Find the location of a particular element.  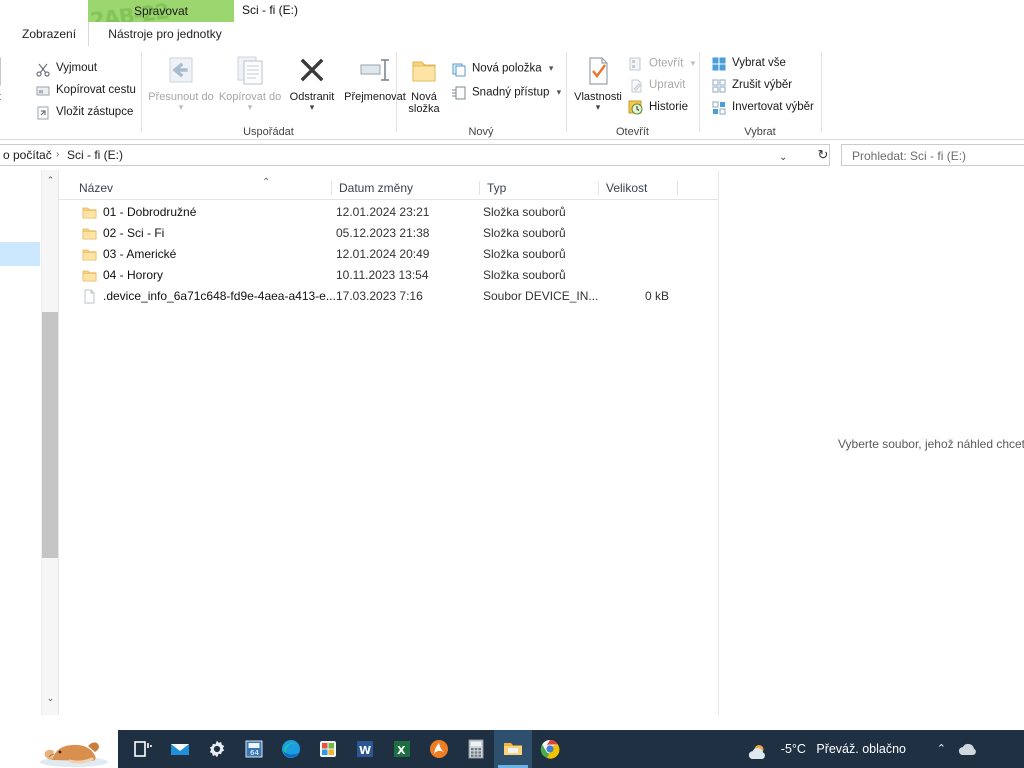

open-button: Otevřít ▾ is located at coordinates (661, 63).